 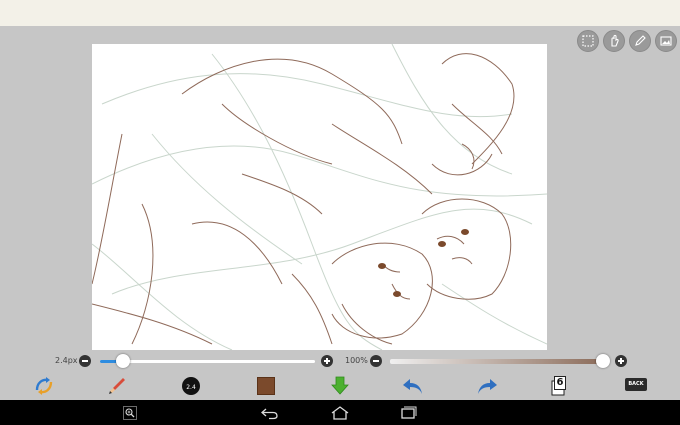 I want to click on opacity-slider, so click(x=497, y=361).